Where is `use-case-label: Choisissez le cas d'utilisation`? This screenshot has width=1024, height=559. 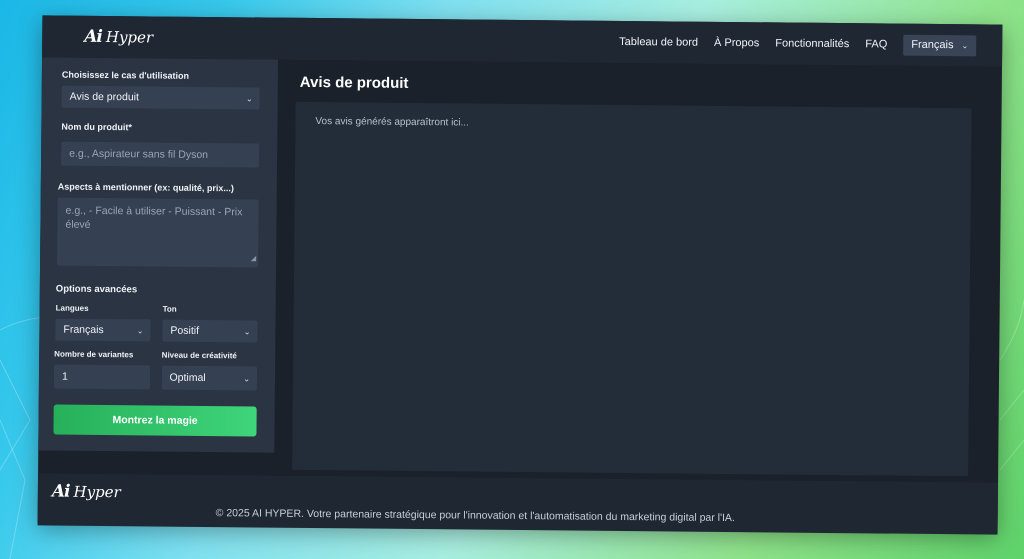
use-case-label: Choisissez le cas d'utilisation is located at coordinates (125, 75).